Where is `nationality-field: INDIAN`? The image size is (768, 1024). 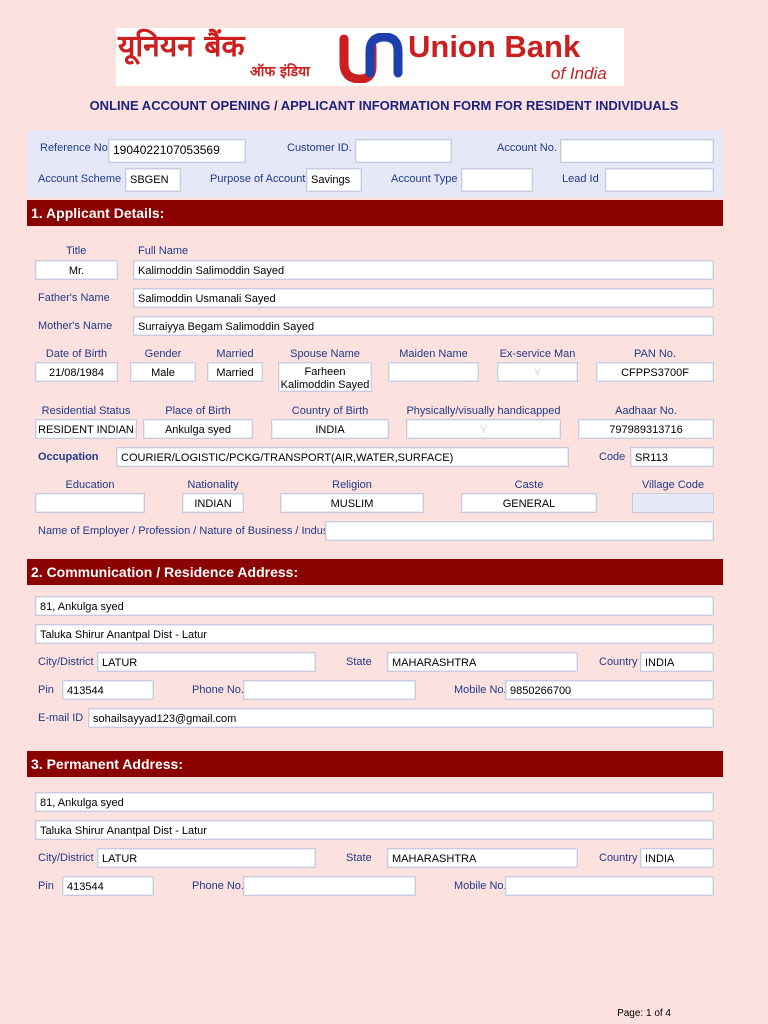 nationality-field: INDIAN is located at coordinates (213, 503).